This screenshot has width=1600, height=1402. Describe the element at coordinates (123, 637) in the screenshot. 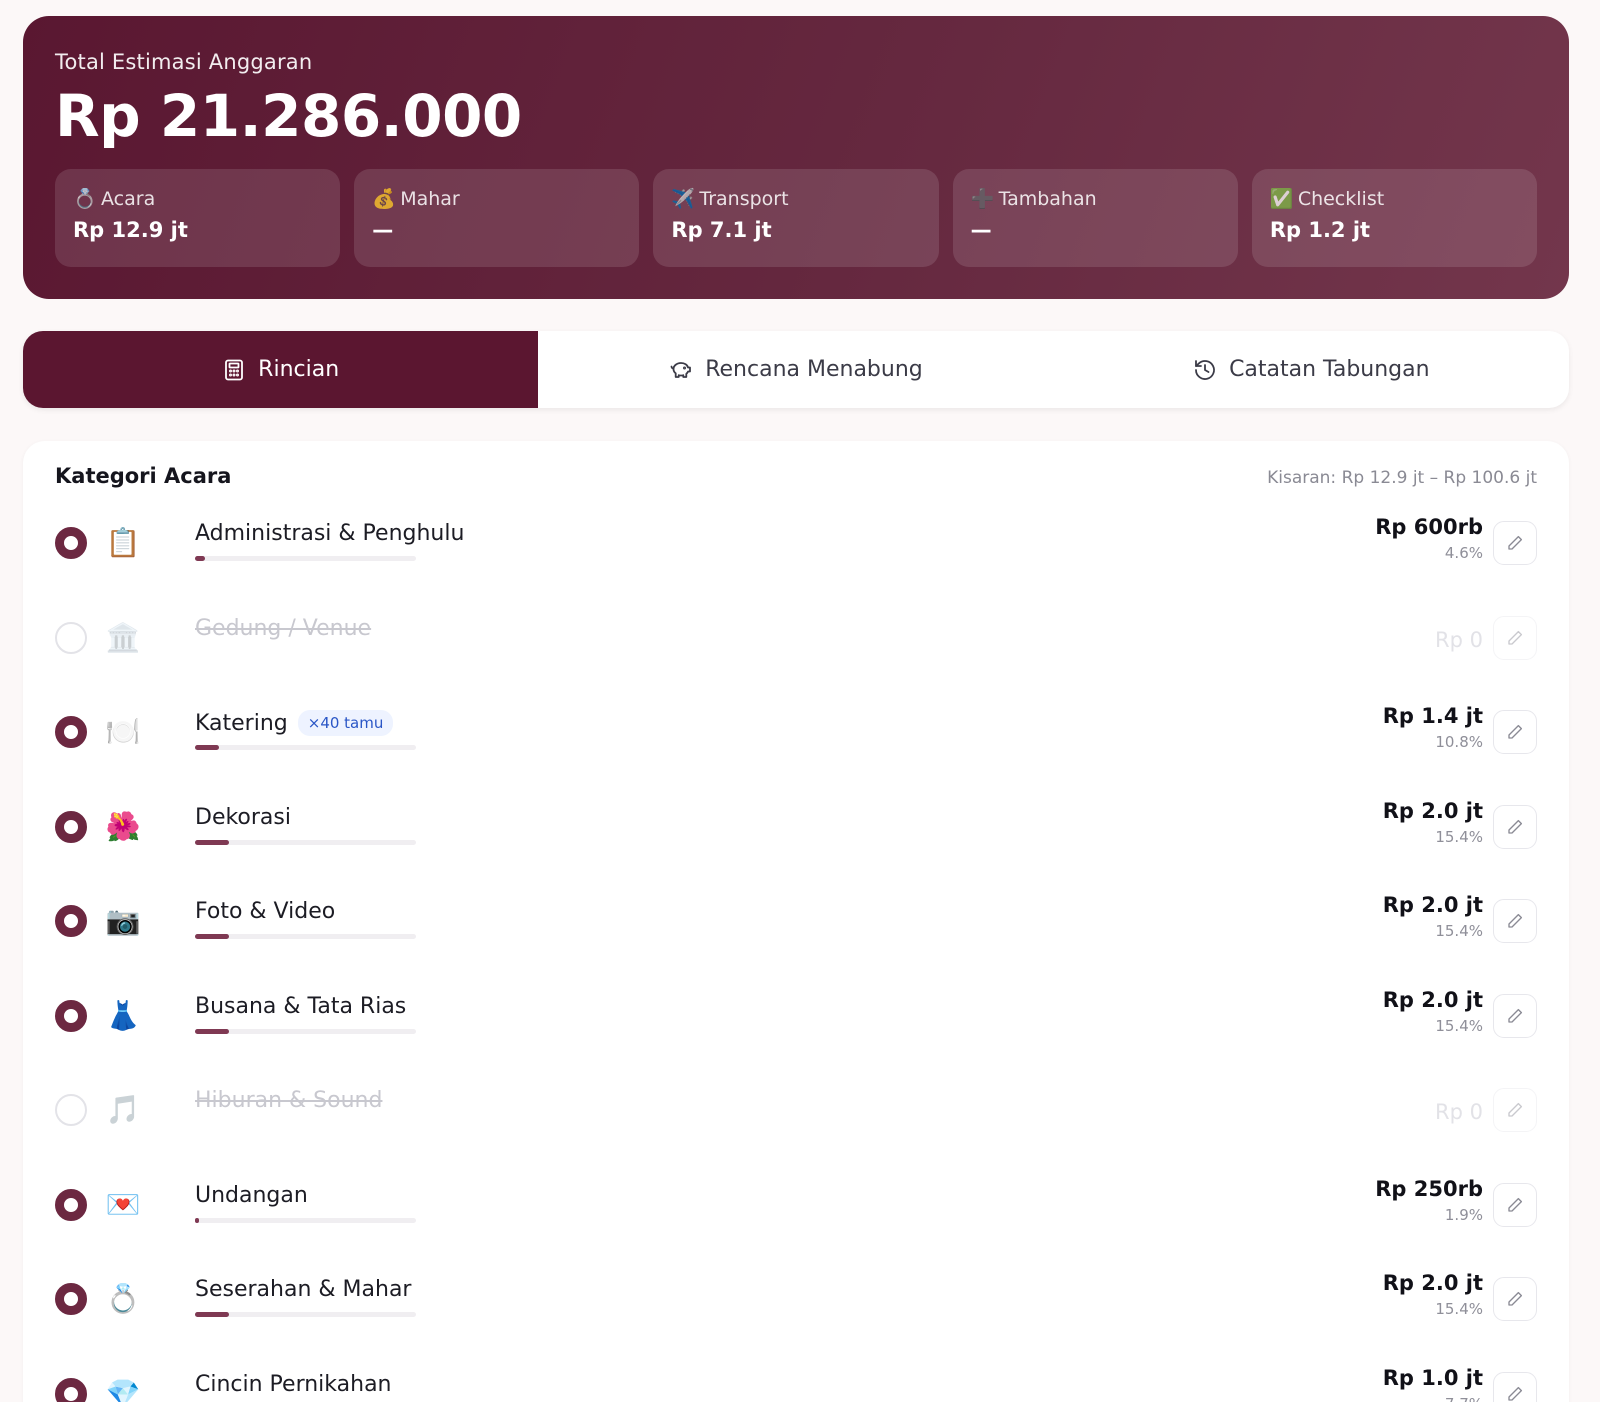

I see `building-icon: 🏛️` at that location.